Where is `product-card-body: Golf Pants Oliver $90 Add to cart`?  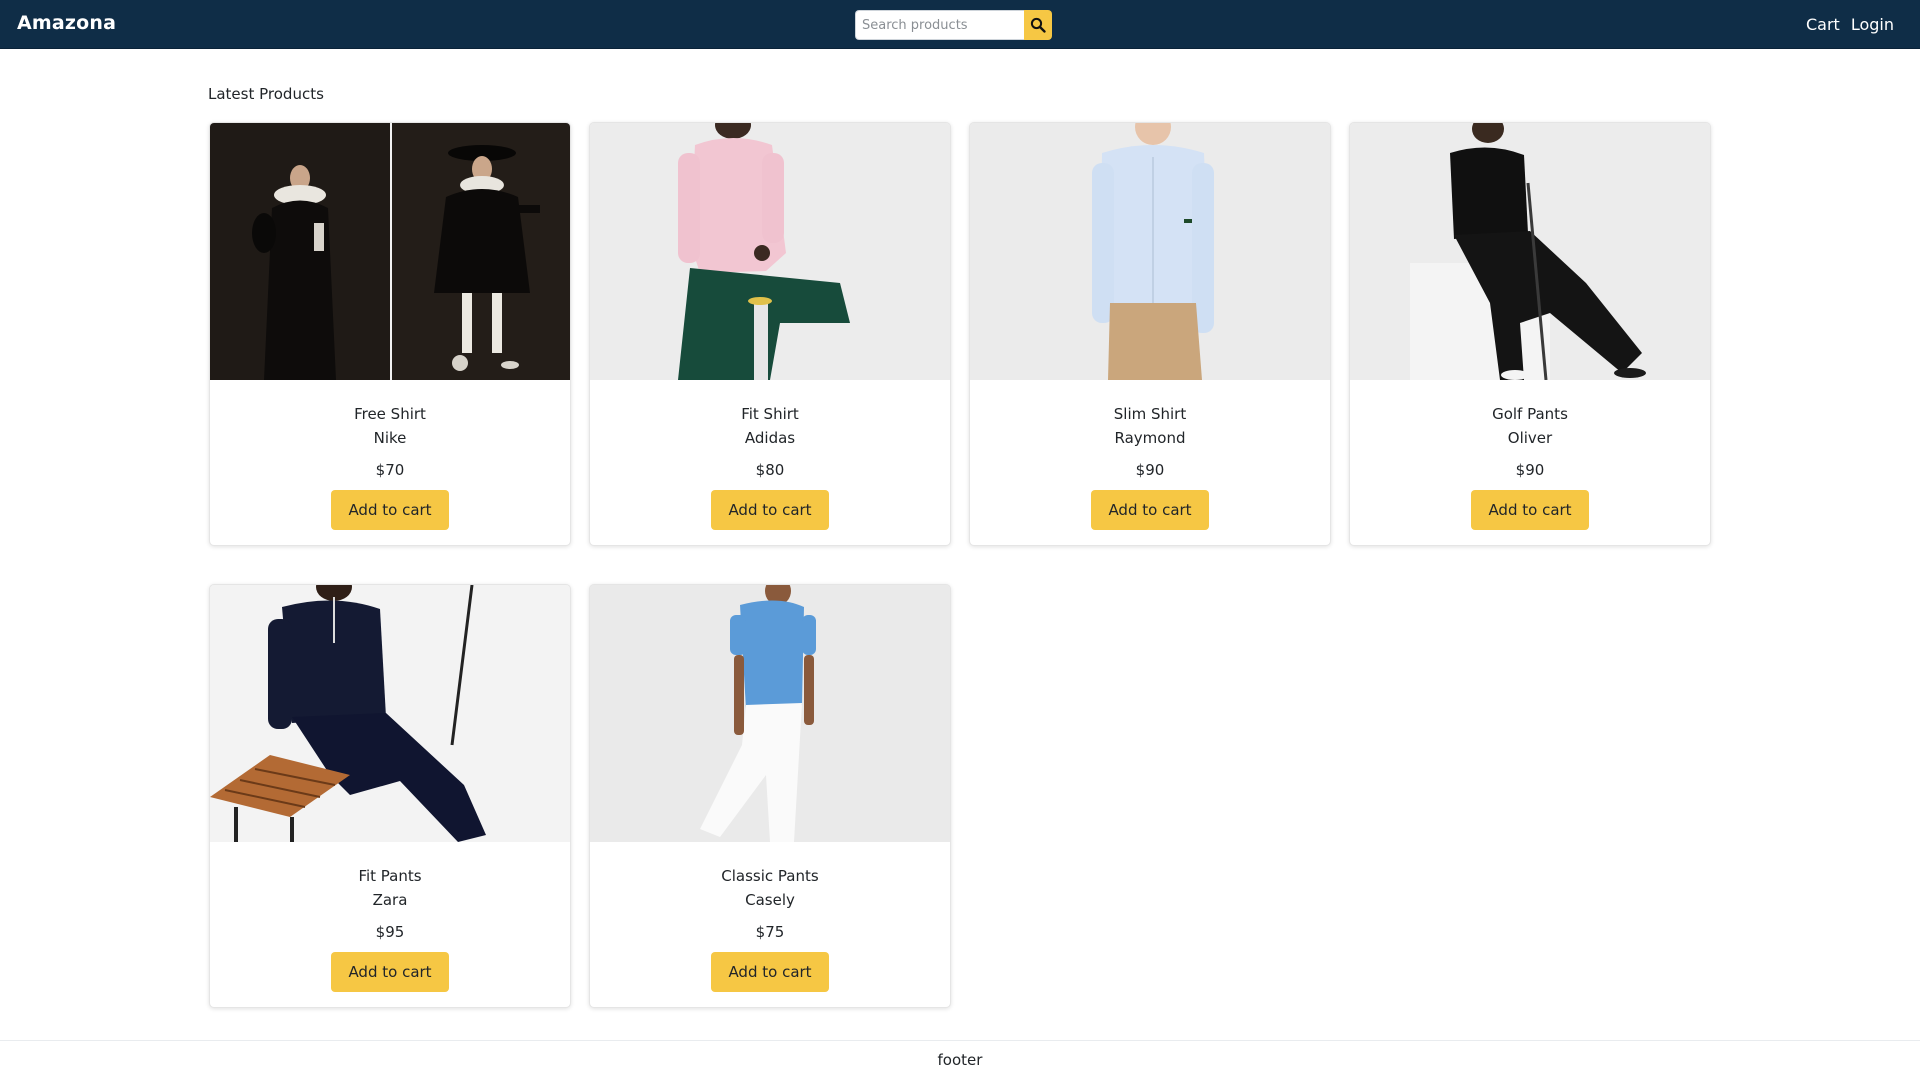 product-card-body: Golf Pants Oliver $90 Add to cart is located at coordinates (1530, 455).